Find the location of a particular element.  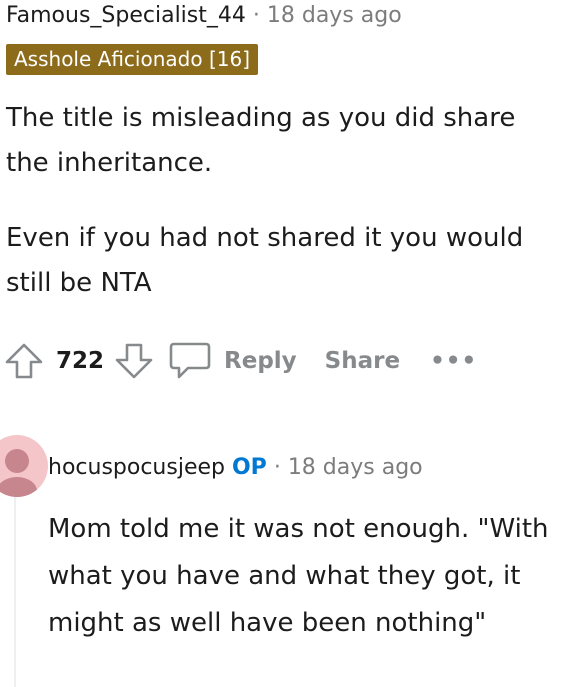

reply-label: Reply is located at coordinates (260, 361).